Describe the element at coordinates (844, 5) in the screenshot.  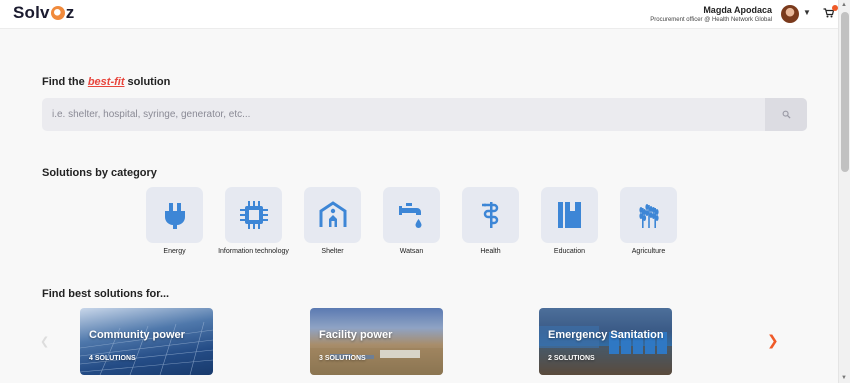
I see `scroll-up-icon: ▲` at that location.